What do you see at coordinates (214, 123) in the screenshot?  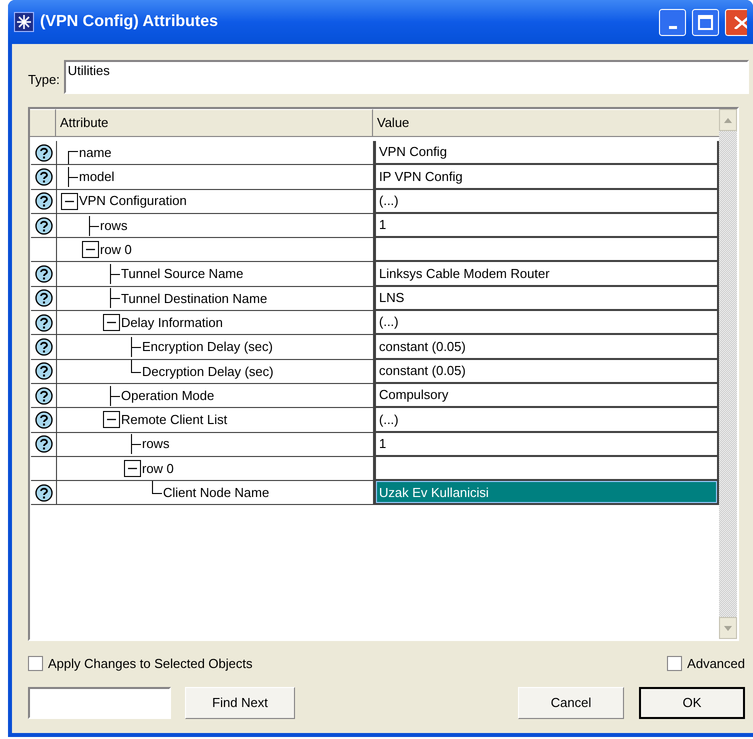 I see `column-header: Attribute` at bounding box center [214, 123].